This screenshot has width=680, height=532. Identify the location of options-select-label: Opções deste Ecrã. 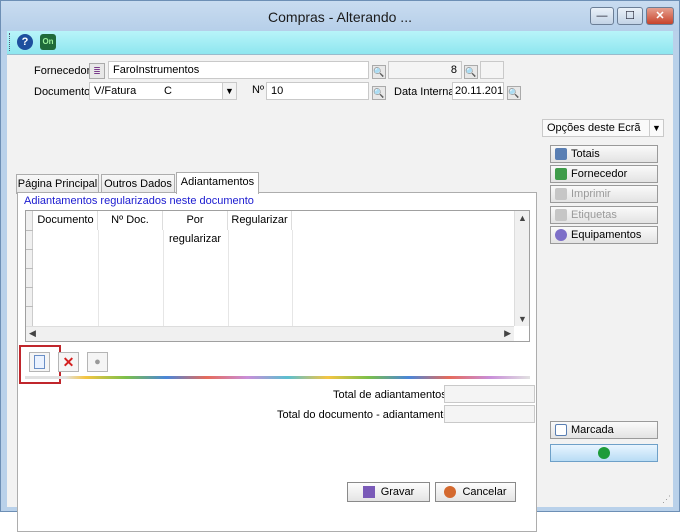
(594, 128).